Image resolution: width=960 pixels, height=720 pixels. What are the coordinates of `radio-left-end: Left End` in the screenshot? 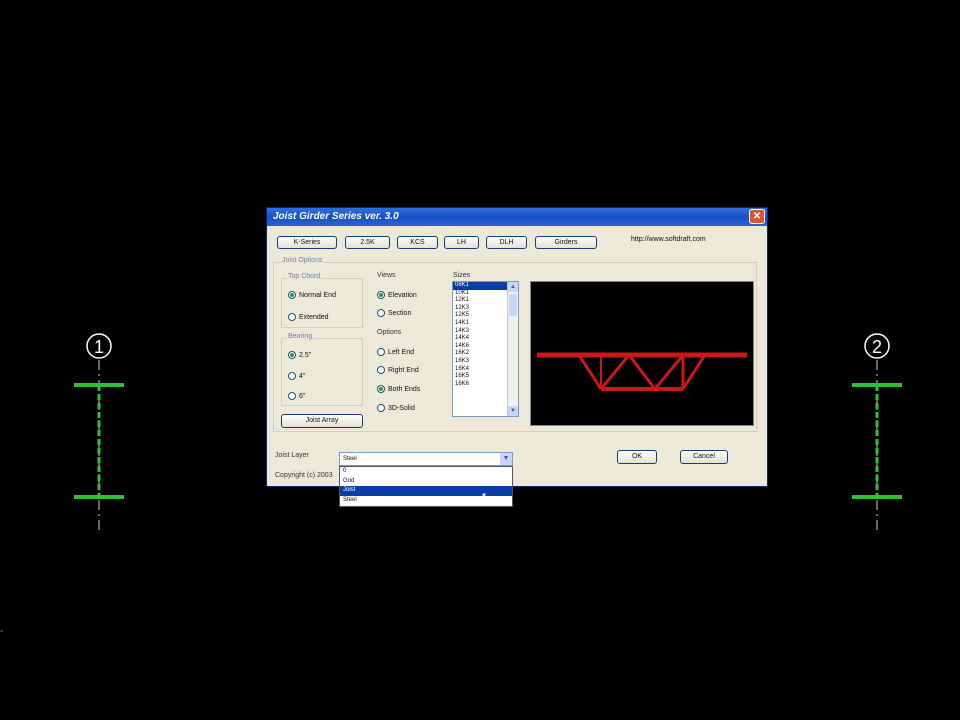 It's located at (395, 352).